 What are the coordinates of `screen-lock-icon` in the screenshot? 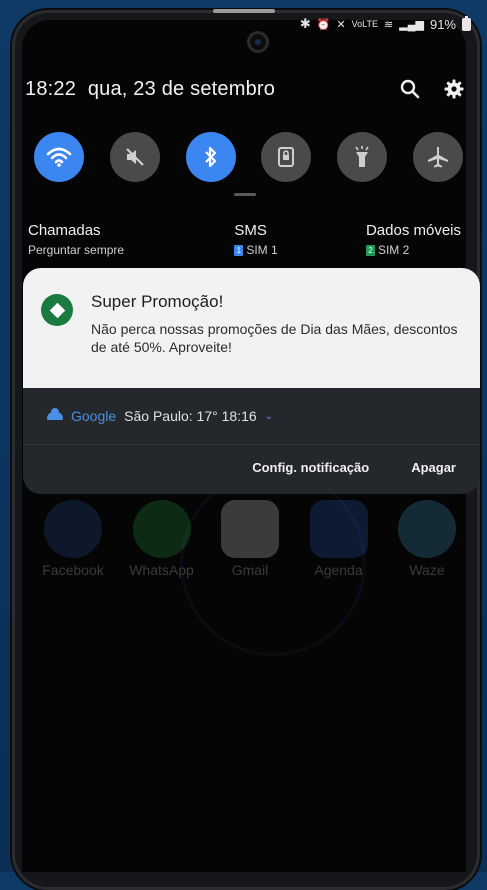 It's located at (286, 157).